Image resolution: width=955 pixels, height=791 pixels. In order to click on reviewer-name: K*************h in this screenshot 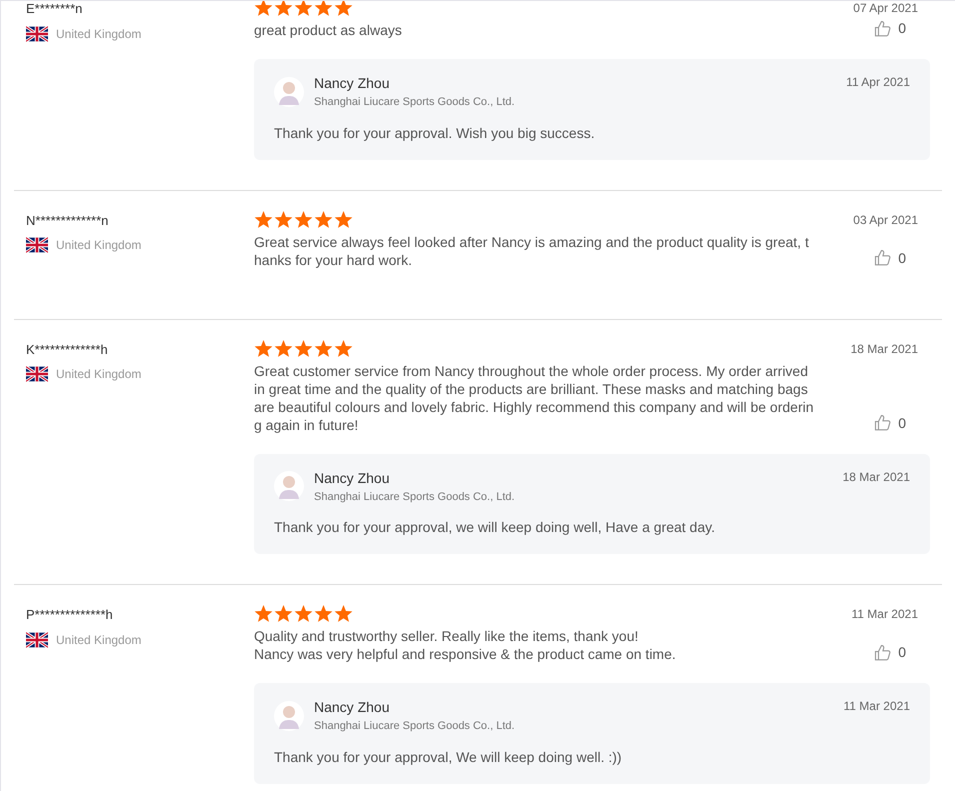, I will do `click(67, 349)`.